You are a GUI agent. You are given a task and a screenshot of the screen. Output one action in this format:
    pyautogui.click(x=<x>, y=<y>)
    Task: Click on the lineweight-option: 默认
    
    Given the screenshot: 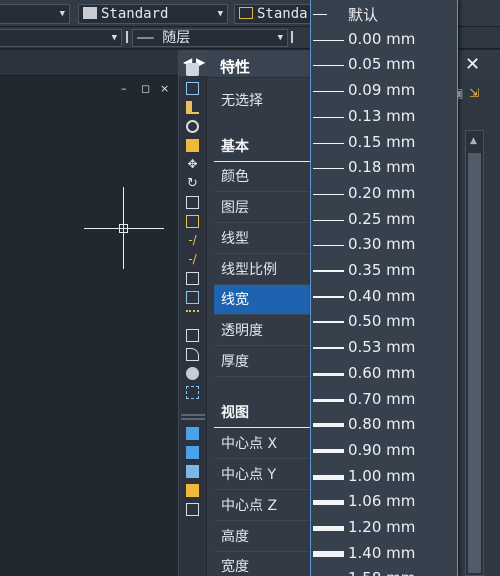 What is the action you would take?
    pyautogui.click(x=384, y=14)
    